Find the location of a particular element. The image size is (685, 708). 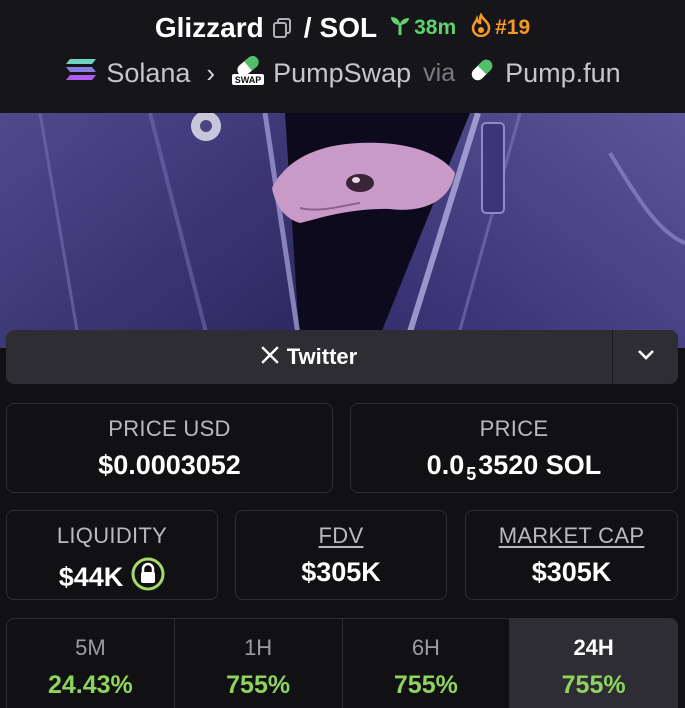

dex-name: PumpSwap is located at coordinates (342, 73).